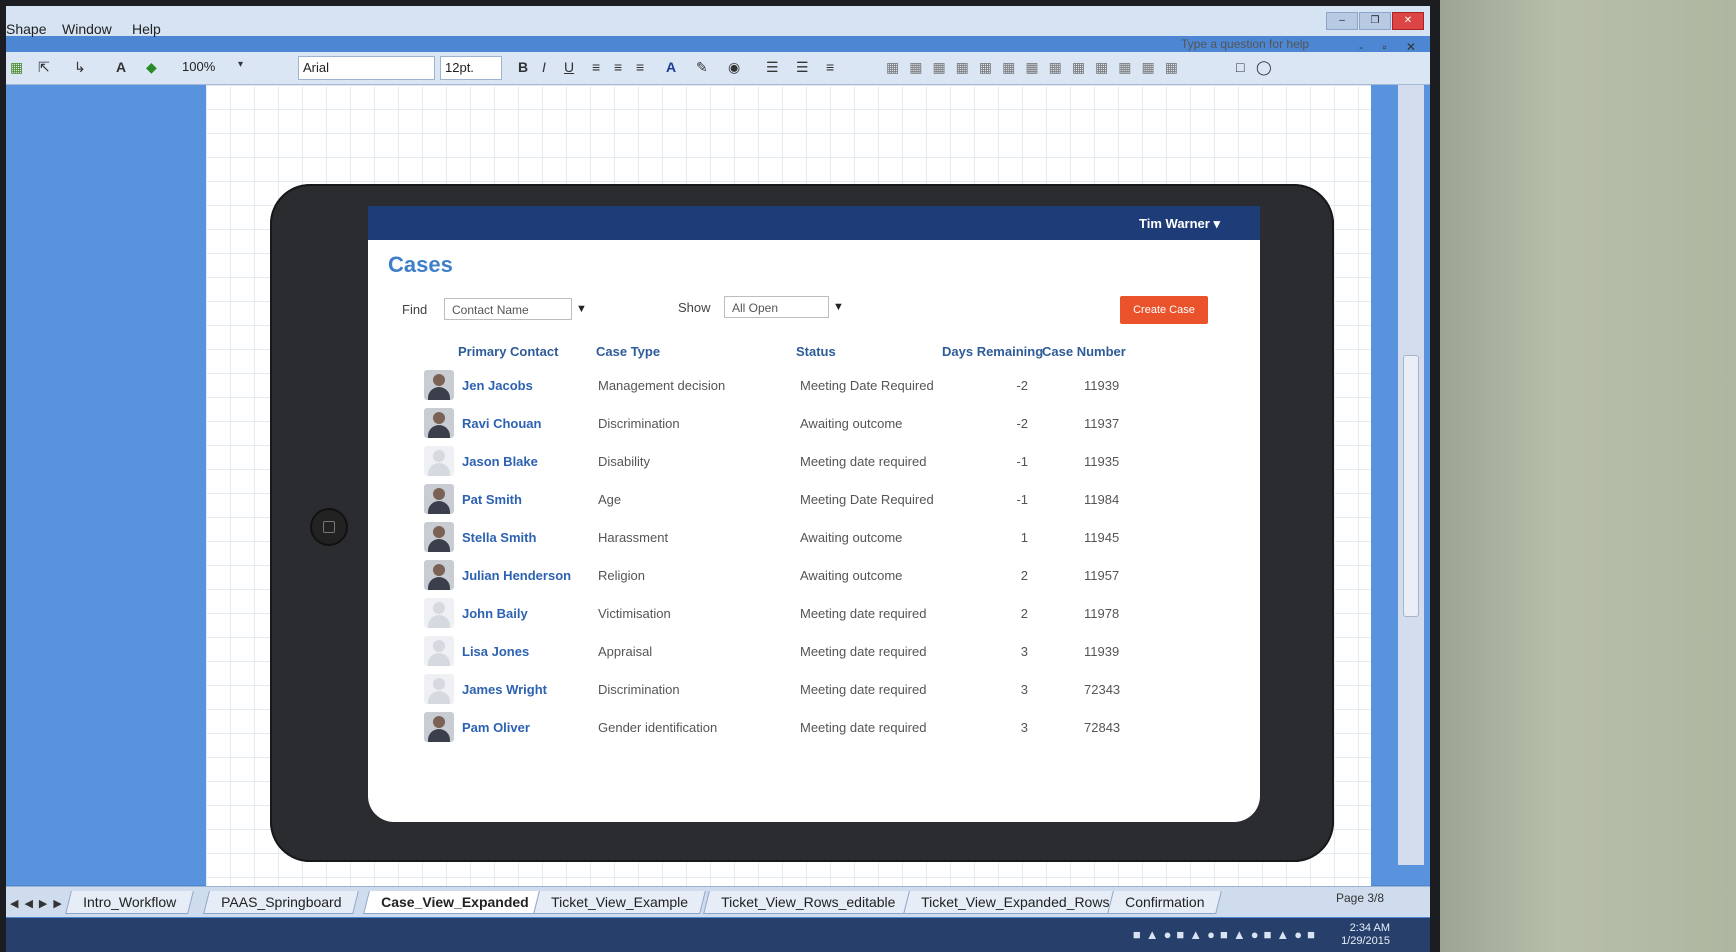 The width and height of the screenshot is (1736, 952). What do you see at coordinates (1264, 67) in the screenshot?
I see `ellipse-tool-icon: ◯` at bounding box center [1264, 67].